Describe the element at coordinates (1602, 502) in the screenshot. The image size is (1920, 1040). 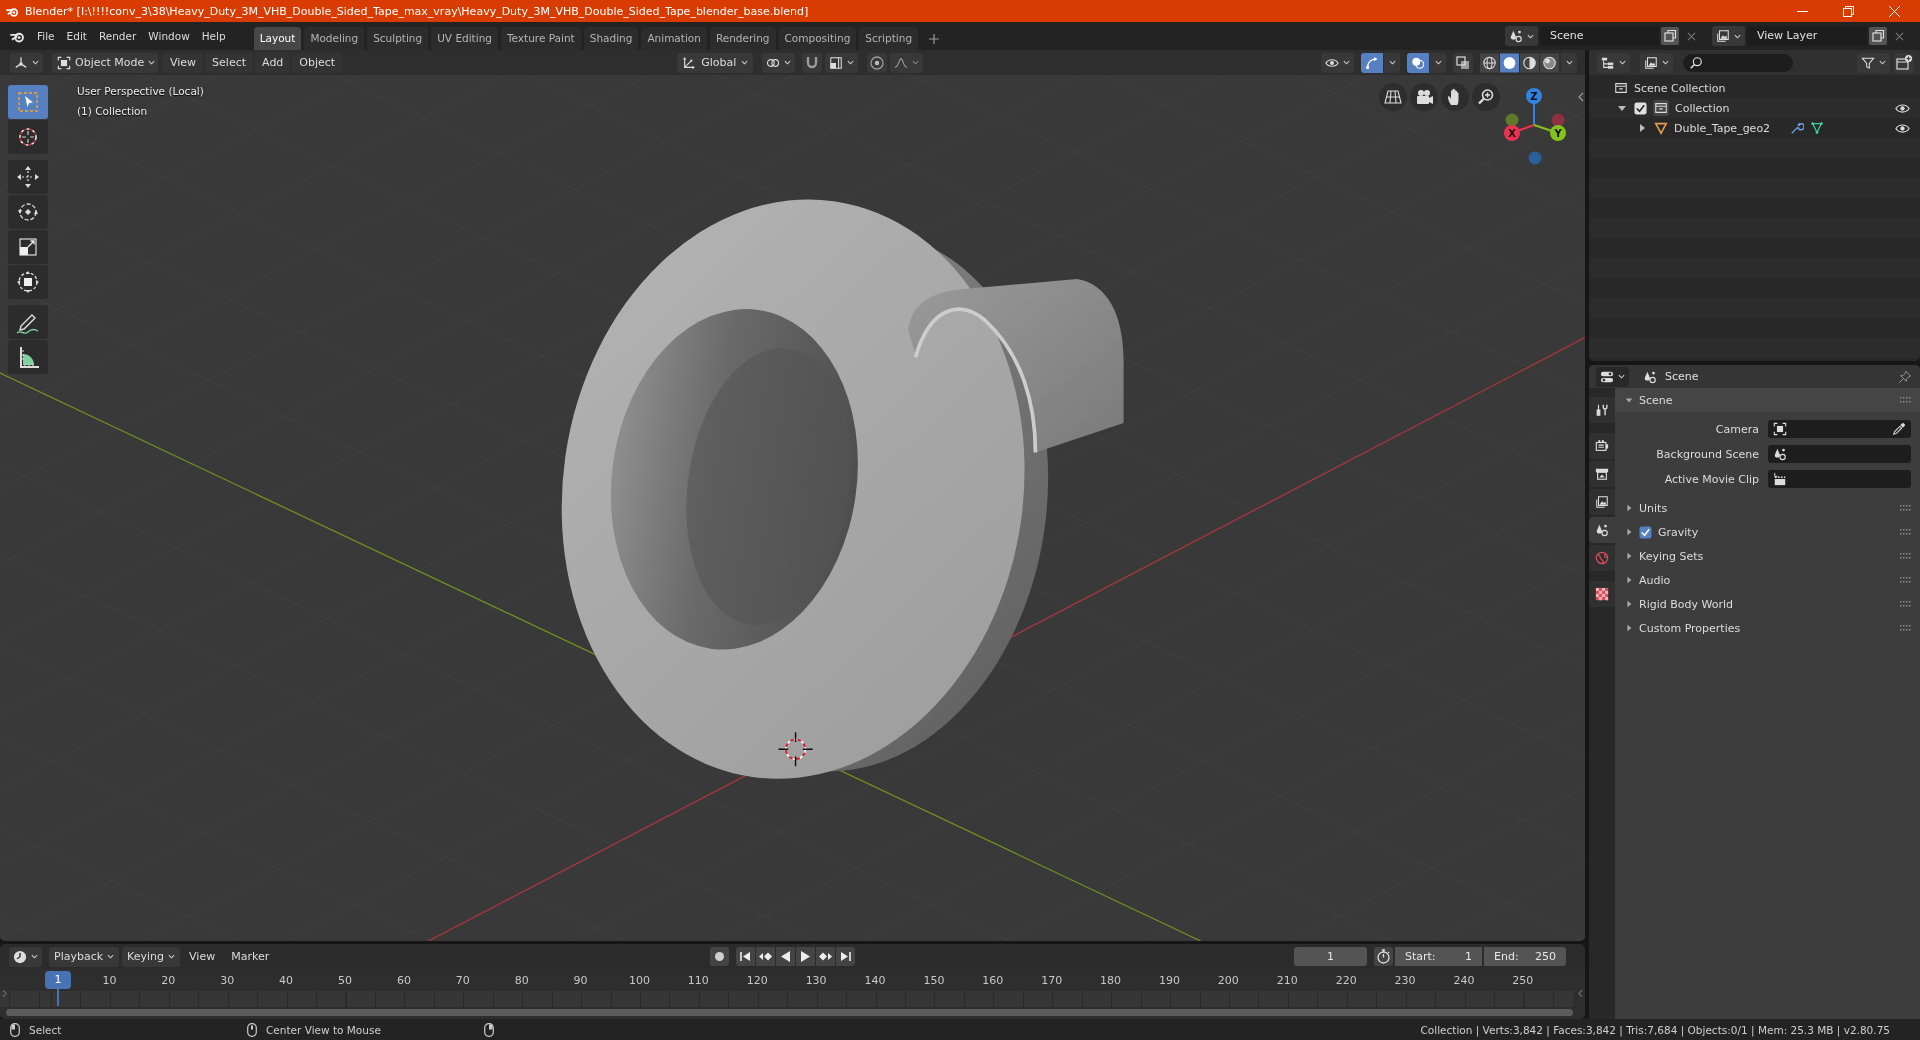
I see `view-layer-tab` at that location.